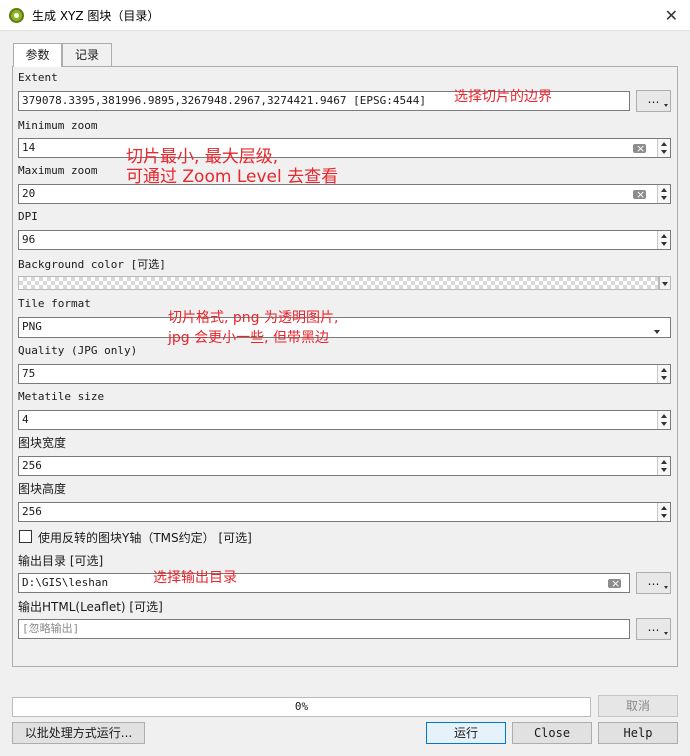 This screenshot has height=756, width=690. Describe the element at coordinates (42, 443) in the screenshot. I see `tile-width-label: 图块宽度` at that location.